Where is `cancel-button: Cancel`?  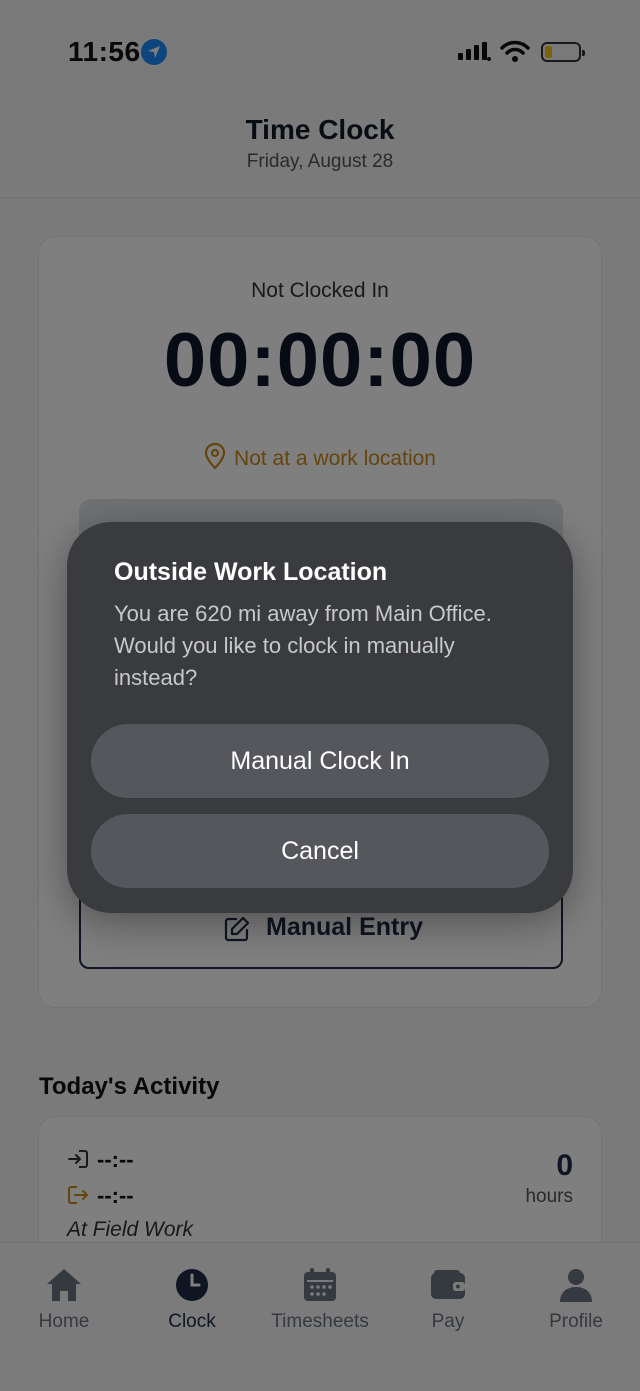 cancel-button: Cancel is located at coordinates (320, 851).